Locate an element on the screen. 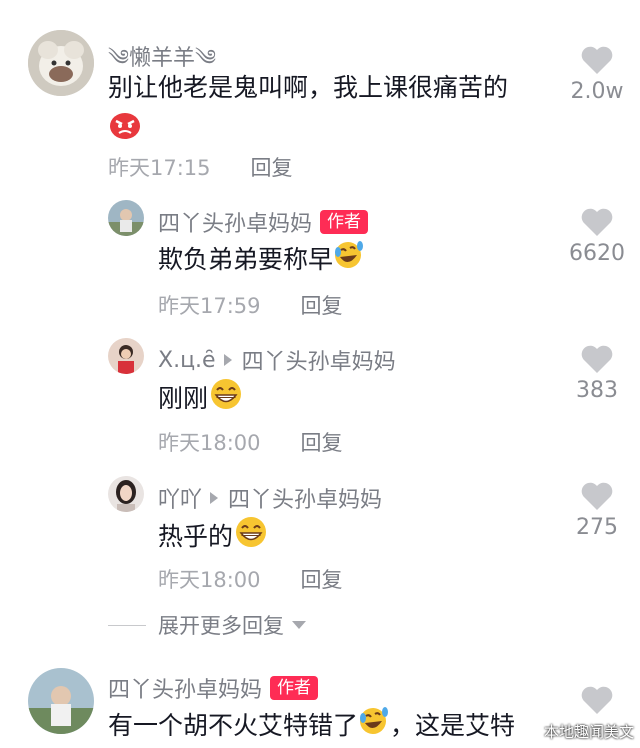 Image resolution: width=640 pixels, height=748 pixels. reply-text: 欺负弟弟要称早 is located at coordinates (261, 261).